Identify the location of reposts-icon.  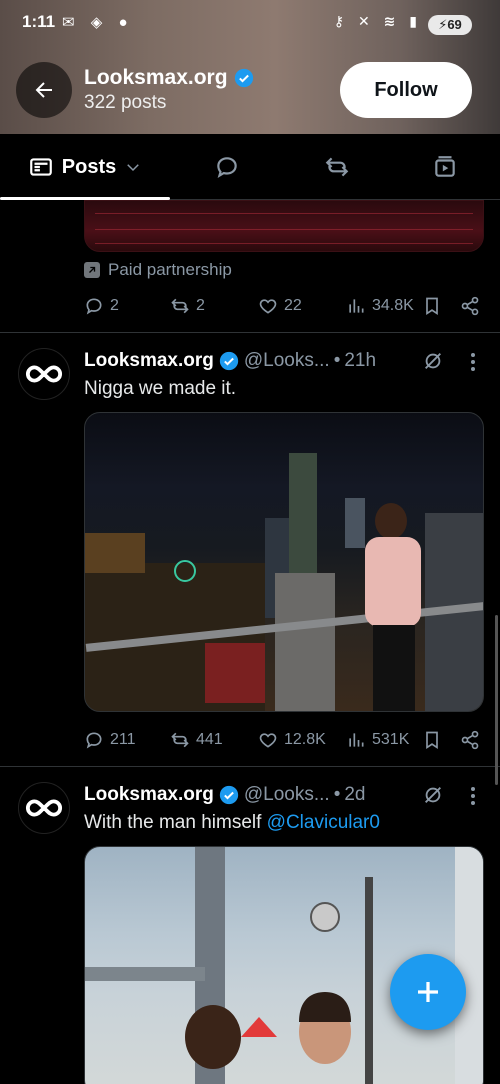
(337, 167).